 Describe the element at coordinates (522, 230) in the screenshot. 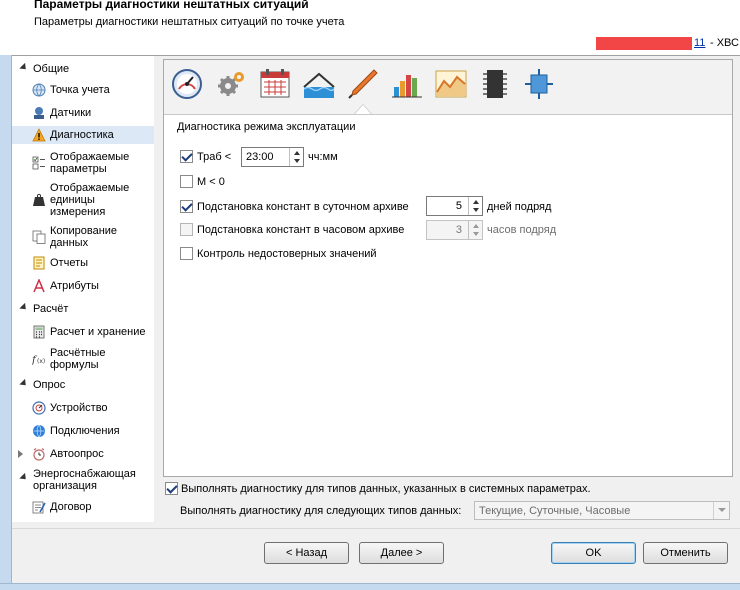

I see `hourly-unit: часов подряд` at that location.